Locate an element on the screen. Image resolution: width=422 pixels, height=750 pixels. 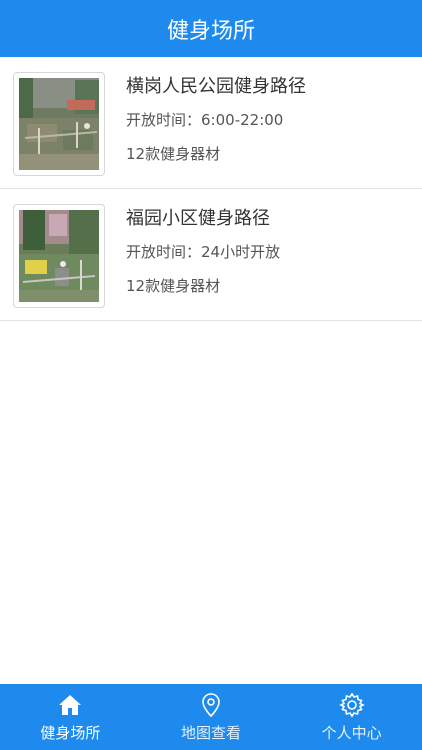
hours-value: 6:00-22:00 is located at coordinates (242, 120).